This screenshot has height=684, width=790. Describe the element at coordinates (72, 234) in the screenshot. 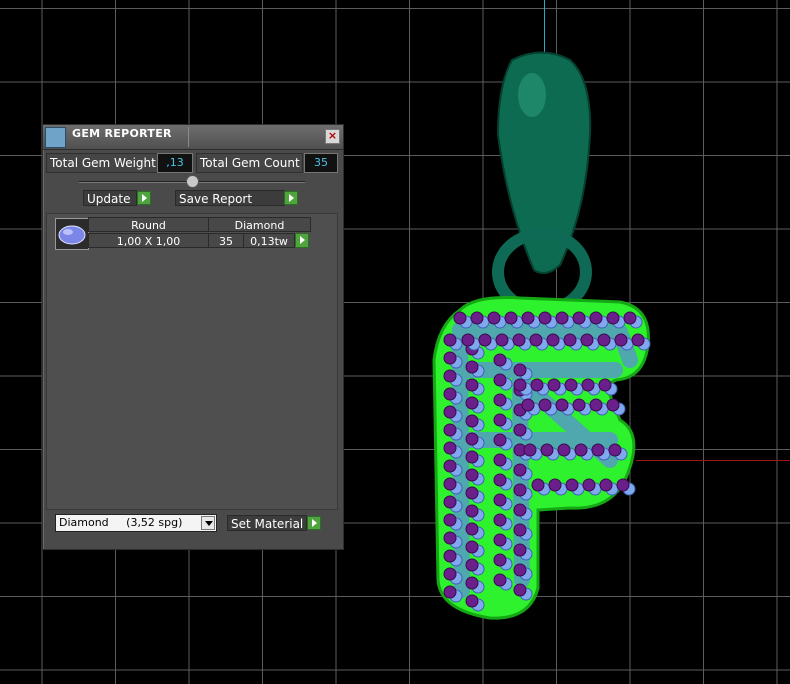

I see `round-gem-icon` at that location.